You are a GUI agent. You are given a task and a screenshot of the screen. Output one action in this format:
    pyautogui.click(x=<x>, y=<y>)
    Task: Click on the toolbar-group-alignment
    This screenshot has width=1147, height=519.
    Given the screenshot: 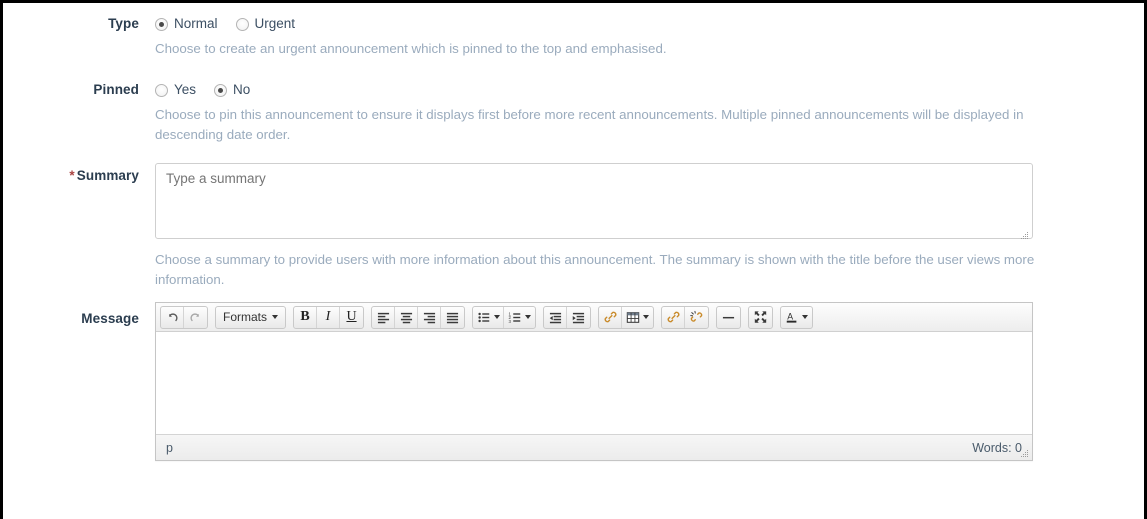 What is the action you would take?
    pyautogui.click(x=418, y=317)
    